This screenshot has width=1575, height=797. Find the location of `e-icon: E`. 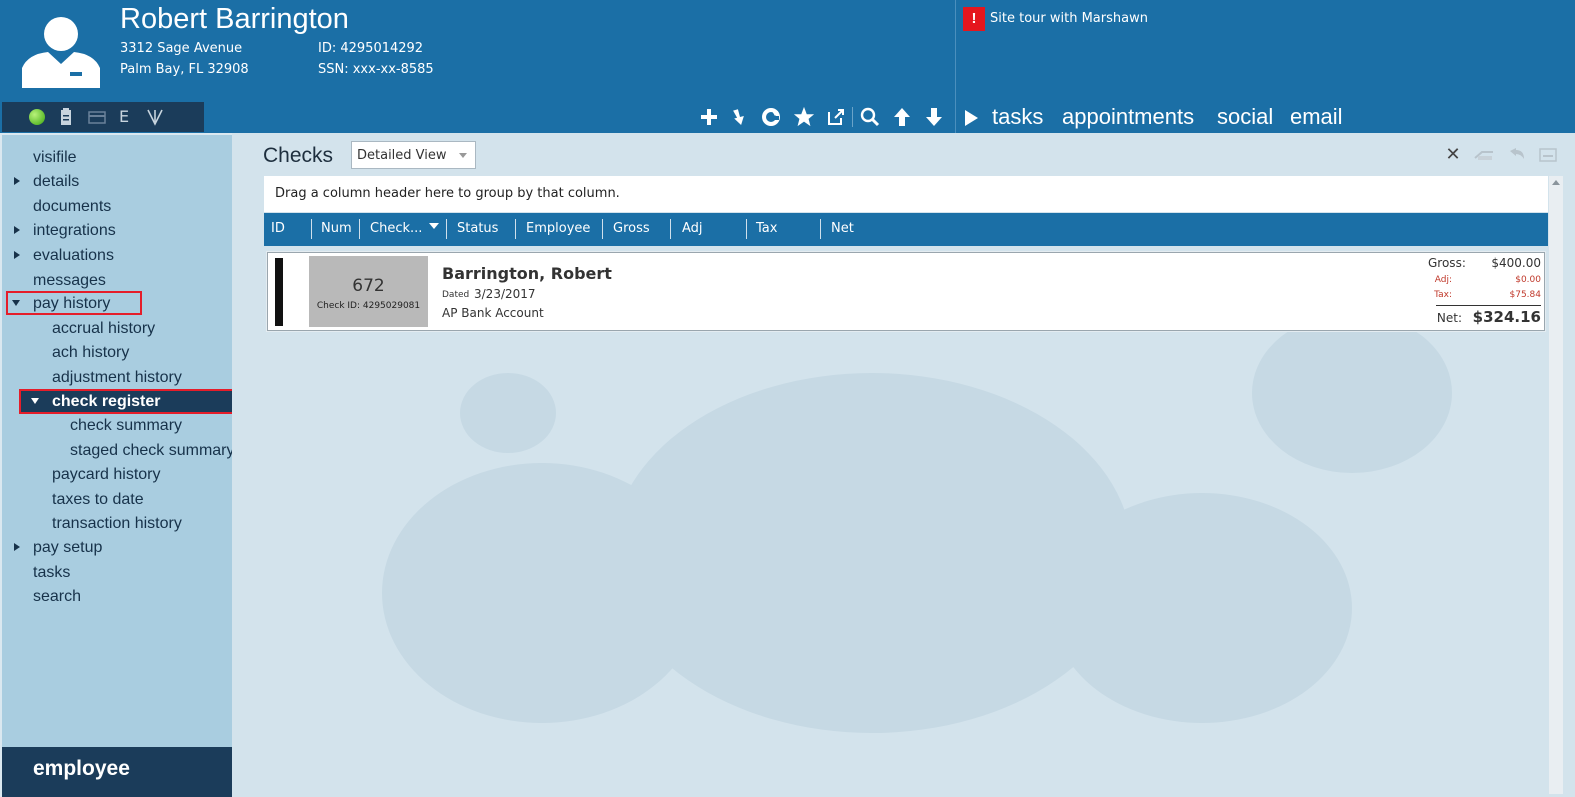

e-icon: E is located at coordinates (124, 117).